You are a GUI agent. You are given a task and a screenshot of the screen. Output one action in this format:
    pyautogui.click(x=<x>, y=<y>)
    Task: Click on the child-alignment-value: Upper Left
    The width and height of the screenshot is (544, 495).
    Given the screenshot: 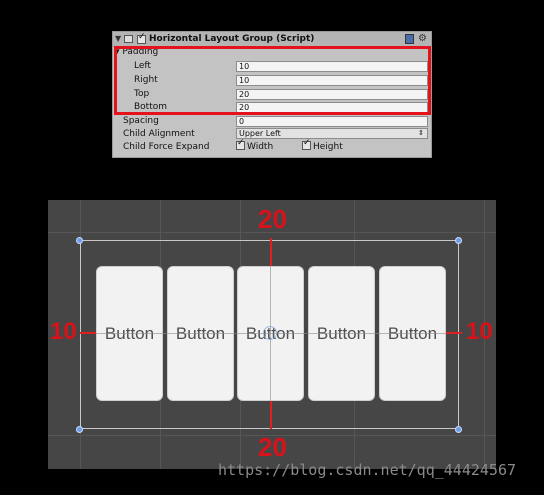 What is the action you would take?
    pyautogui.click(x=260, y=133)
    